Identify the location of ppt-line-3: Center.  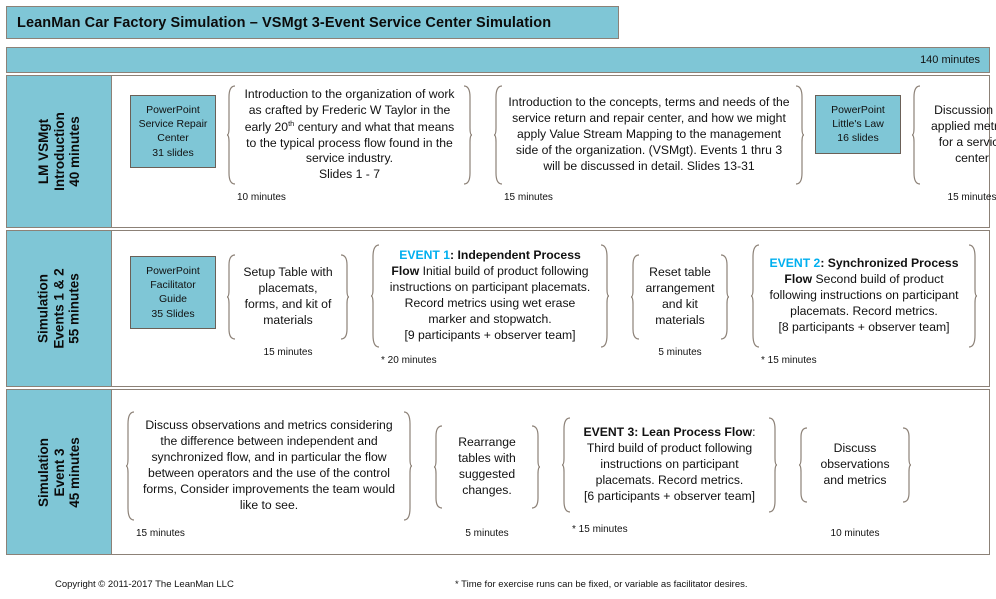
(173, 138).